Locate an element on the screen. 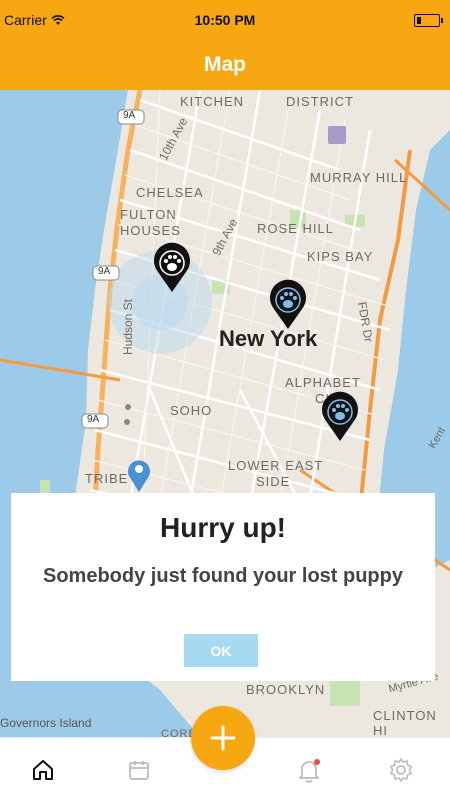 The width and height of the screenshot is (450, 801). dialog-title: Hurry up! is located at coordinates (223, 527).